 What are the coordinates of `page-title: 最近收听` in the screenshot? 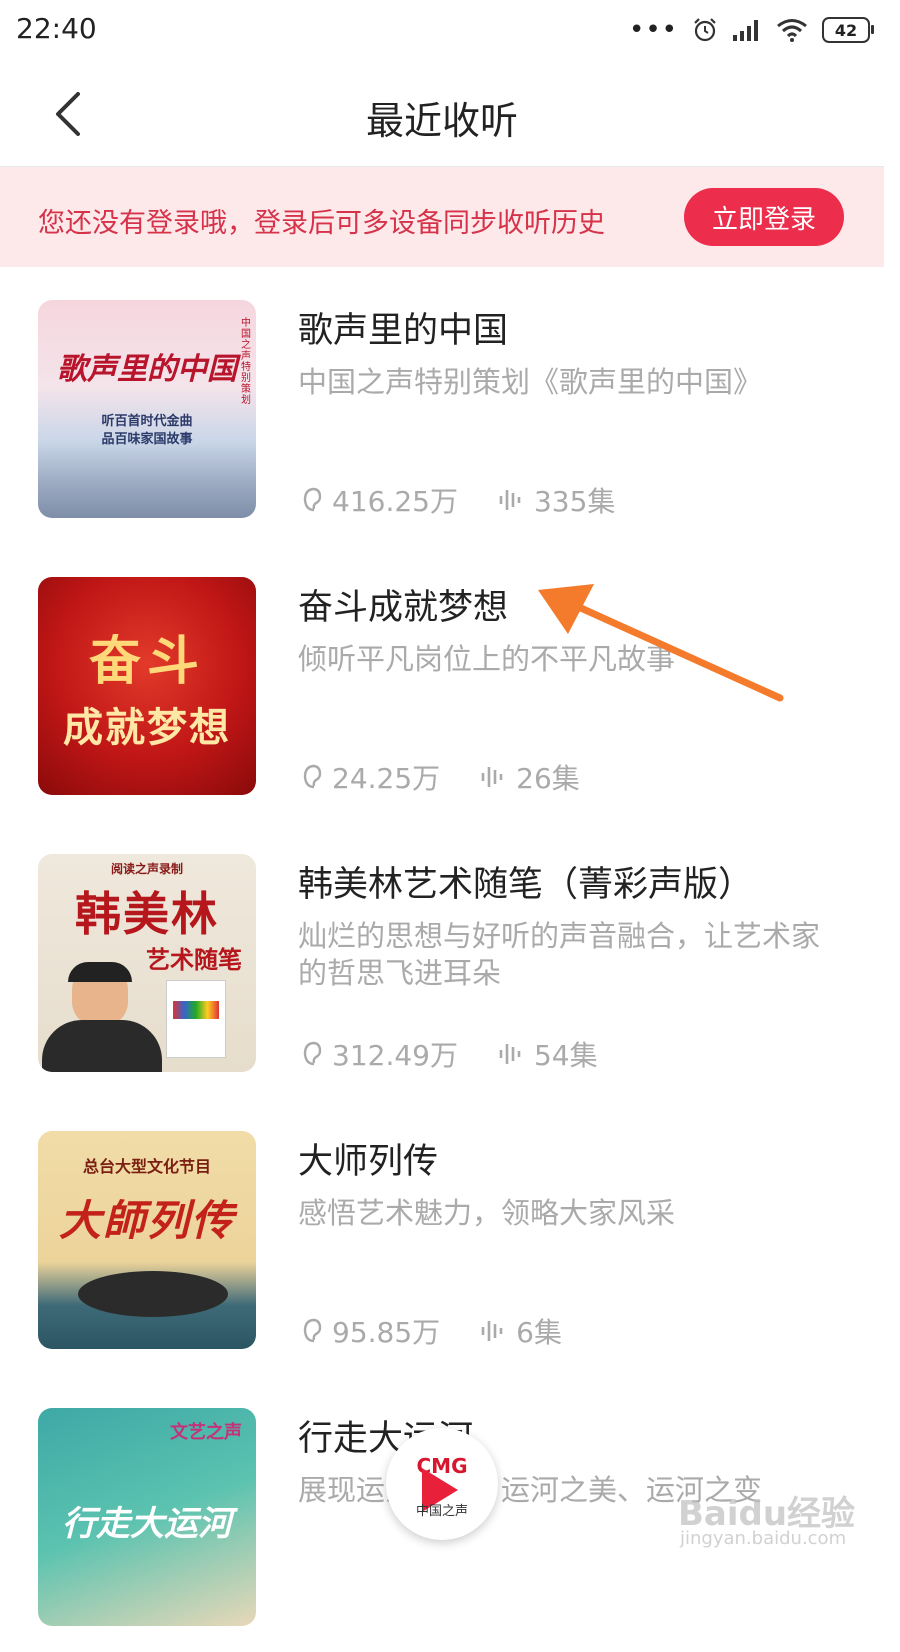 It's located at (441, 121).